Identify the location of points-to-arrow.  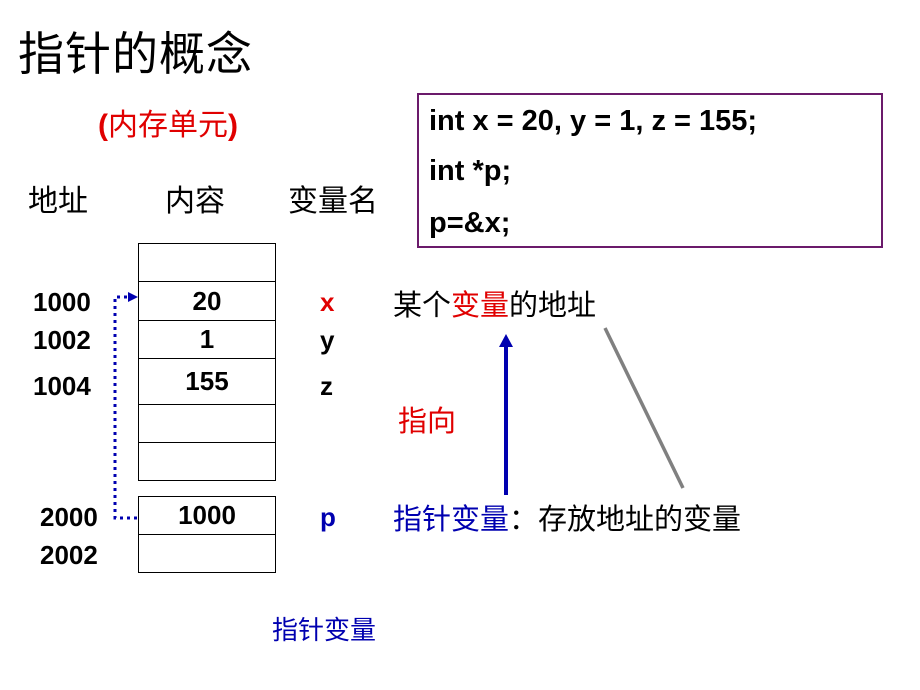
(506, 414).